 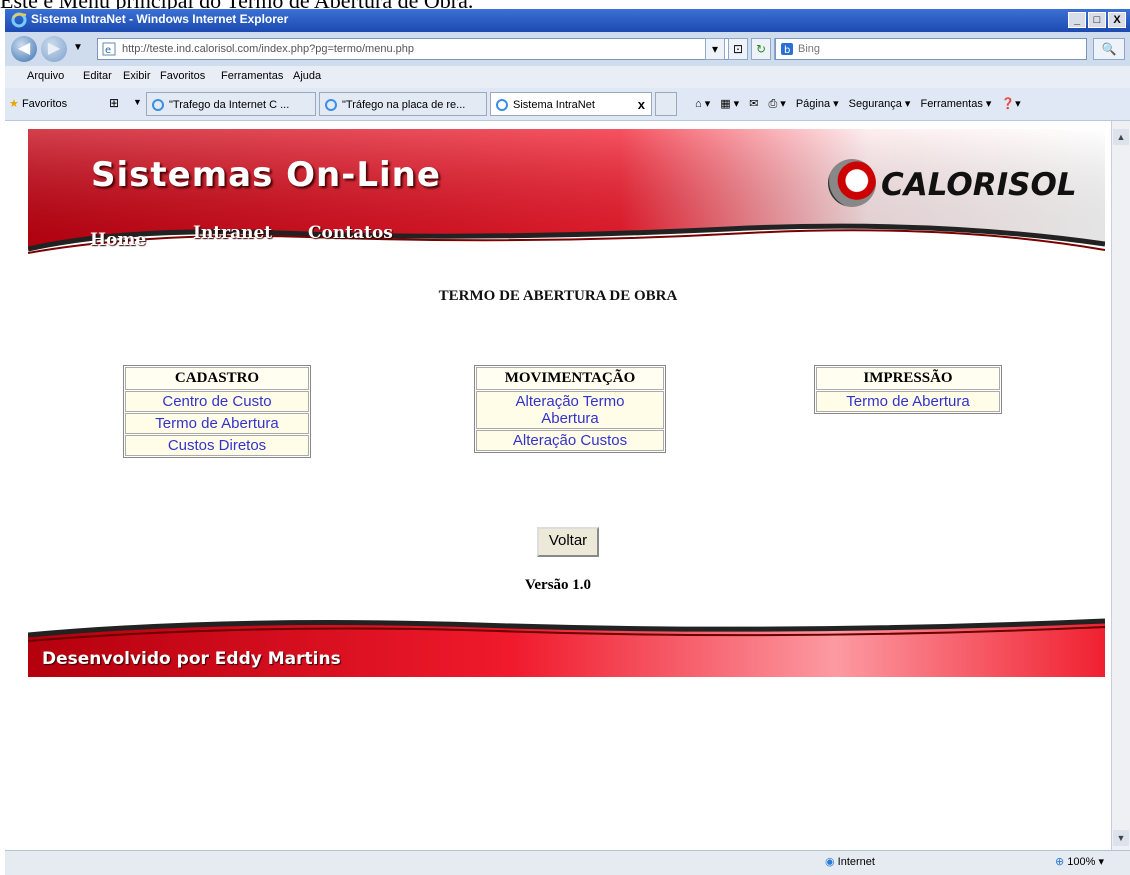 I want to click on ie-logo-icon, so click(x=19, y=20).